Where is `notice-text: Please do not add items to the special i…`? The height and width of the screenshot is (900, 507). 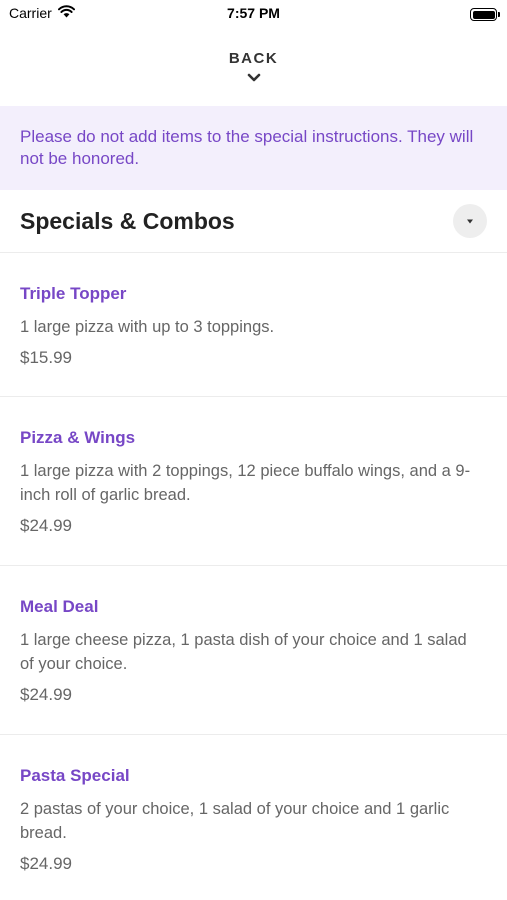 notice-text: Please do not add items to the special i… is located at coordinates (247, 147).